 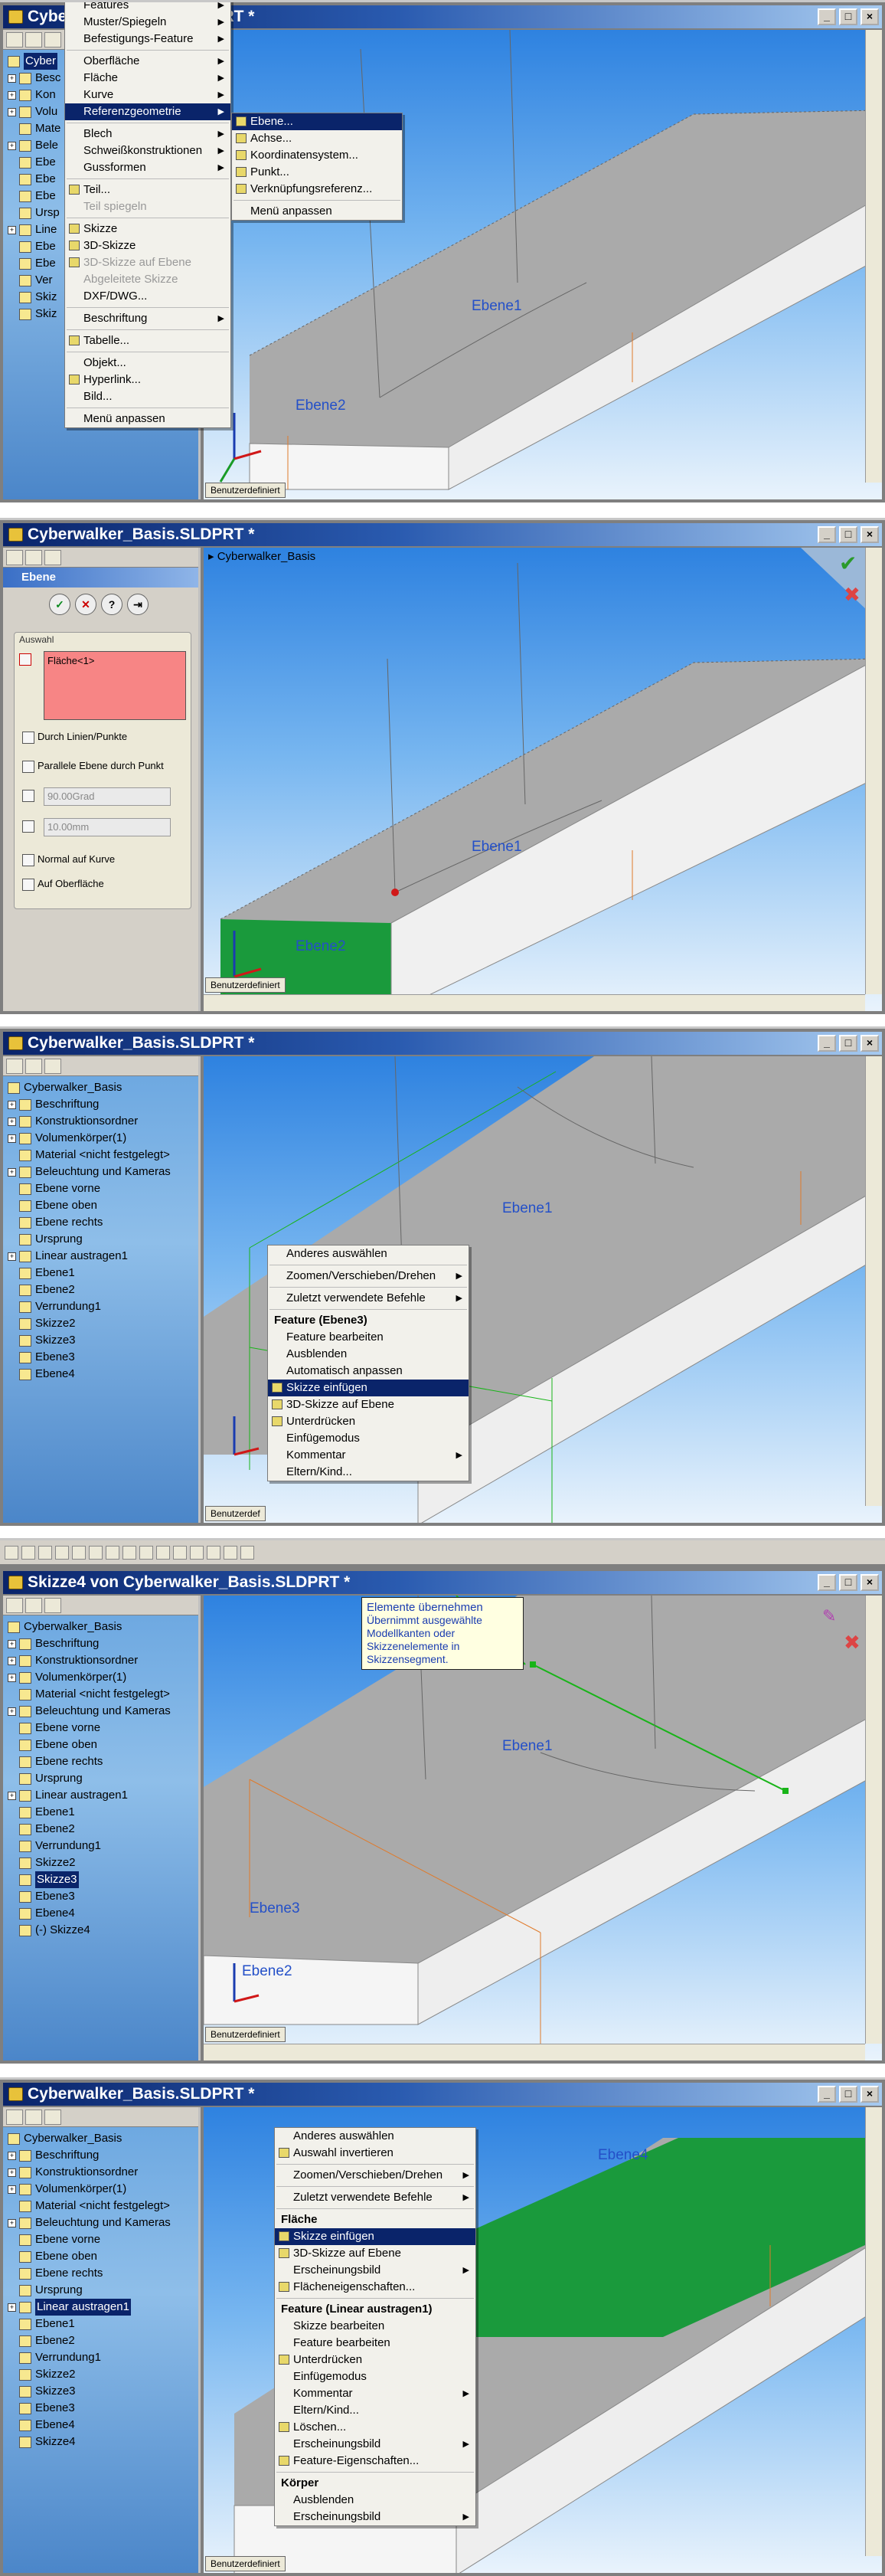 I want to click on menu-item-feature-bearbeiten: Feature bearbeiten, so click(x=375, y=2343).